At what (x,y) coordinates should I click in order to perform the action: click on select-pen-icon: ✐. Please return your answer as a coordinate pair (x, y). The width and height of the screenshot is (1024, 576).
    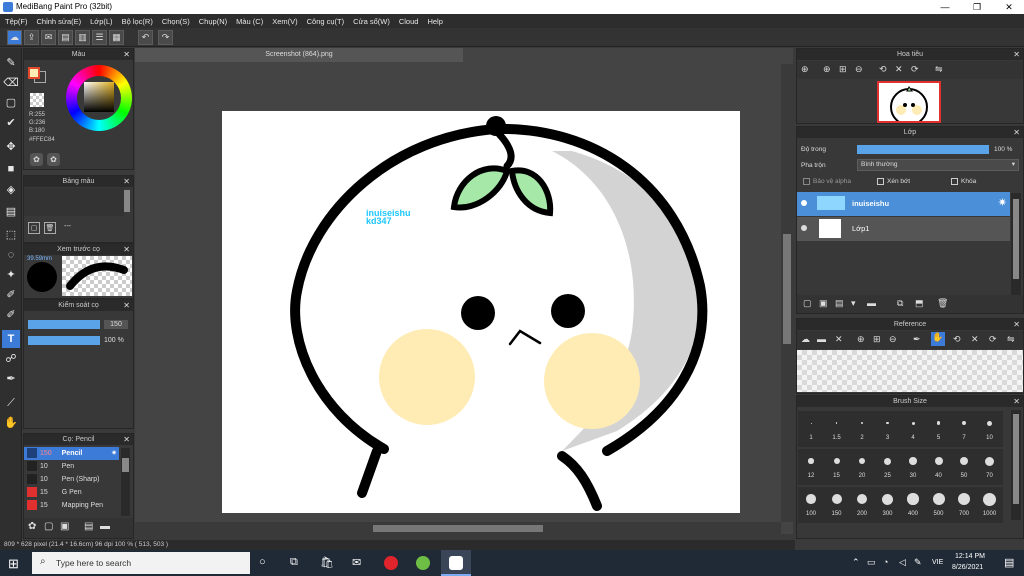
    Looking at the image, I should click on (11, 295).